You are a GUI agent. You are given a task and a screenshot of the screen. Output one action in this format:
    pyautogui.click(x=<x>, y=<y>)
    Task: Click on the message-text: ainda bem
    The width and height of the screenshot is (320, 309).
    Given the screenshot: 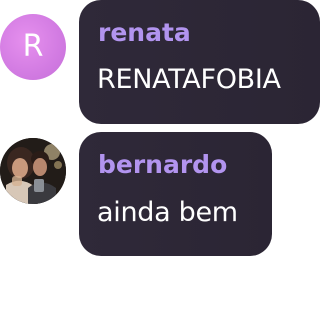 What is the action you would take?
    pyautogui.click(x=167, y=212)
    